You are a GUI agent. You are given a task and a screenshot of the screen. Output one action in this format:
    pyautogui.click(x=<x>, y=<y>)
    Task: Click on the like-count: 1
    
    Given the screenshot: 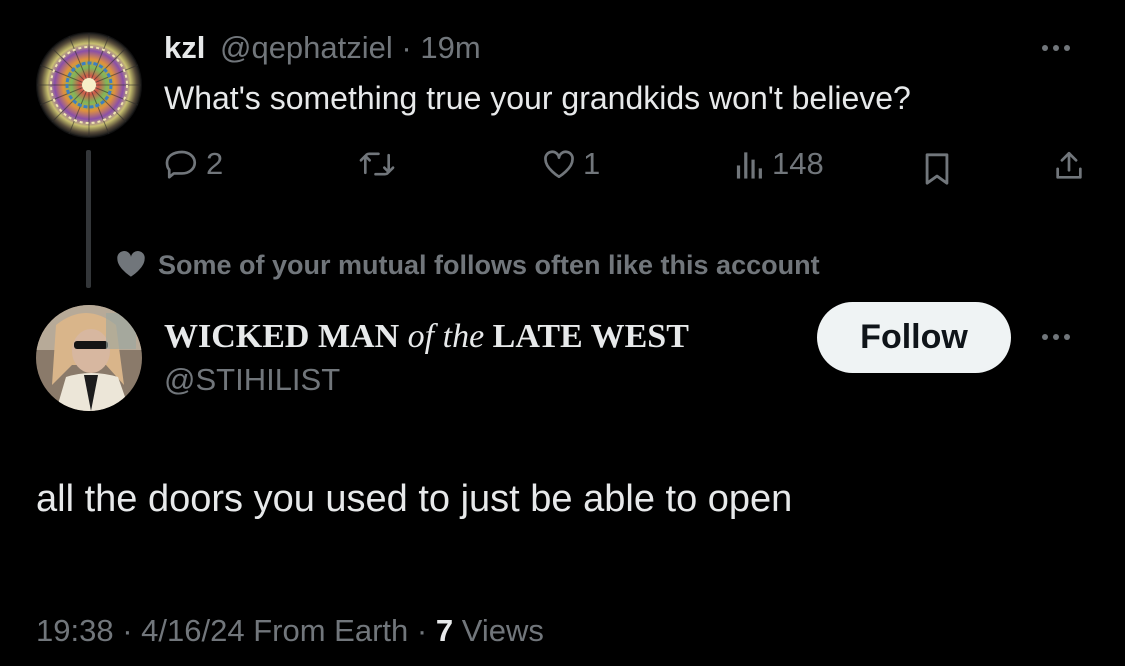 What is the action you would take?
    pyautogui.click(x=592, y=163)
    